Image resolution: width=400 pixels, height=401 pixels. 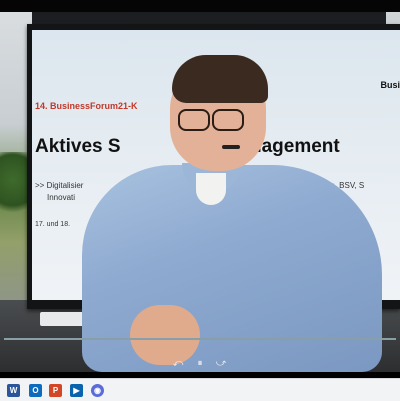 I want to click on glasses-lens-left, so click(x=194, y=120).